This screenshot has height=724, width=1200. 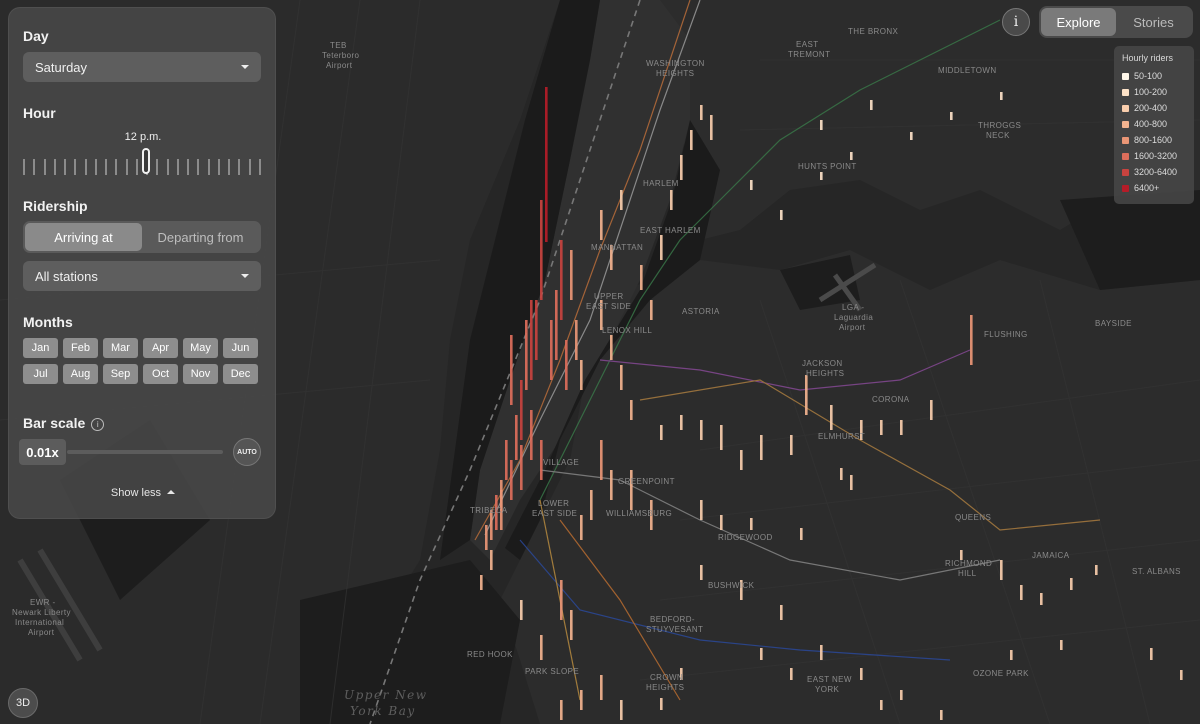 What do you see at coordinates (142, 67) in the screenshot?
I see `day-select: Saturday` at bounding box center [142, 67].